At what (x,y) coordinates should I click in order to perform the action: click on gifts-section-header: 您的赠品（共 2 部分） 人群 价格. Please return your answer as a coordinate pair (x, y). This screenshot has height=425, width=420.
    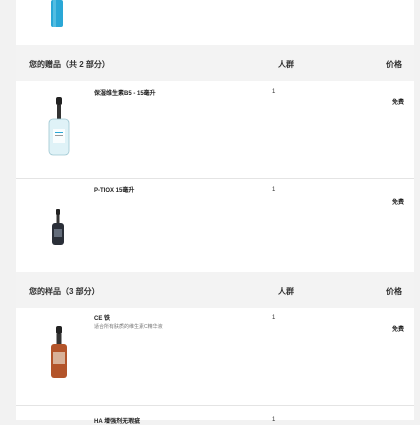
    Looking at the image, I should click on (215, 63).